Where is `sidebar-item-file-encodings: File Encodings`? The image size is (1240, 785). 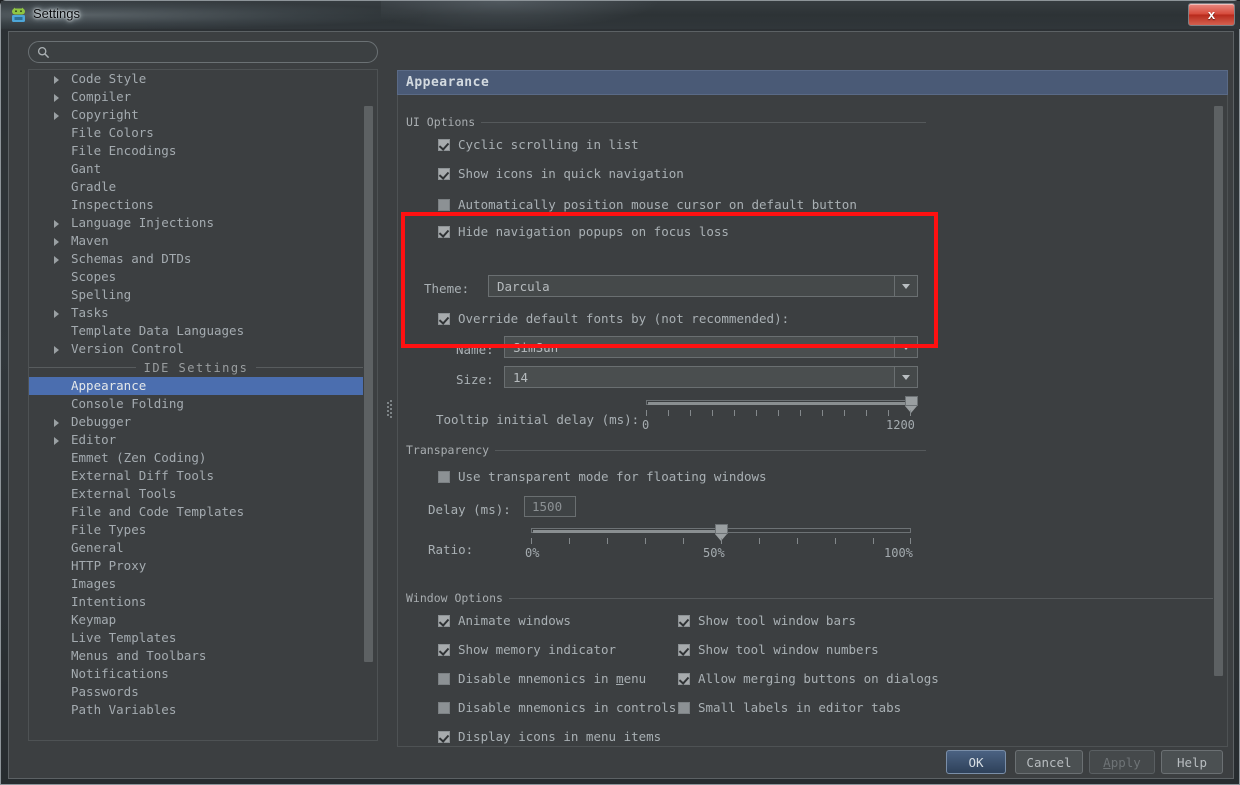 sidebar-item-file-encodings: File Encodings is located at coordinates (196, 151).